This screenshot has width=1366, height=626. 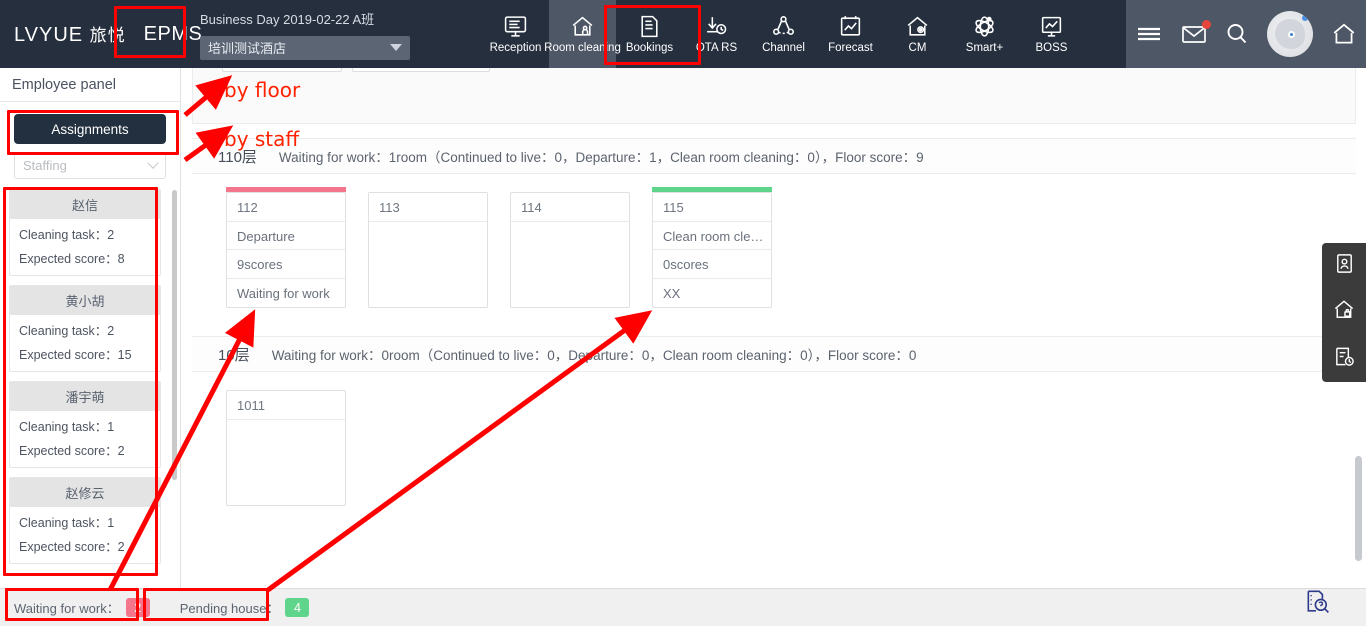 I want to click on room-number: 112, so click(x=286, y=207).